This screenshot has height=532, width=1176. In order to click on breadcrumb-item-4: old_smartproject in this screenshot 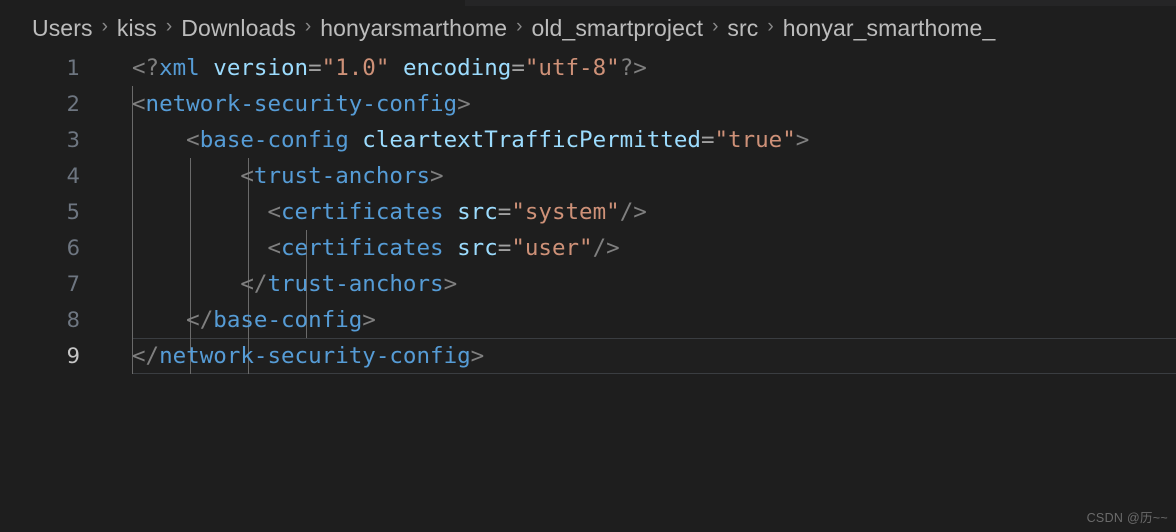, I will do `click(617, 28)`.